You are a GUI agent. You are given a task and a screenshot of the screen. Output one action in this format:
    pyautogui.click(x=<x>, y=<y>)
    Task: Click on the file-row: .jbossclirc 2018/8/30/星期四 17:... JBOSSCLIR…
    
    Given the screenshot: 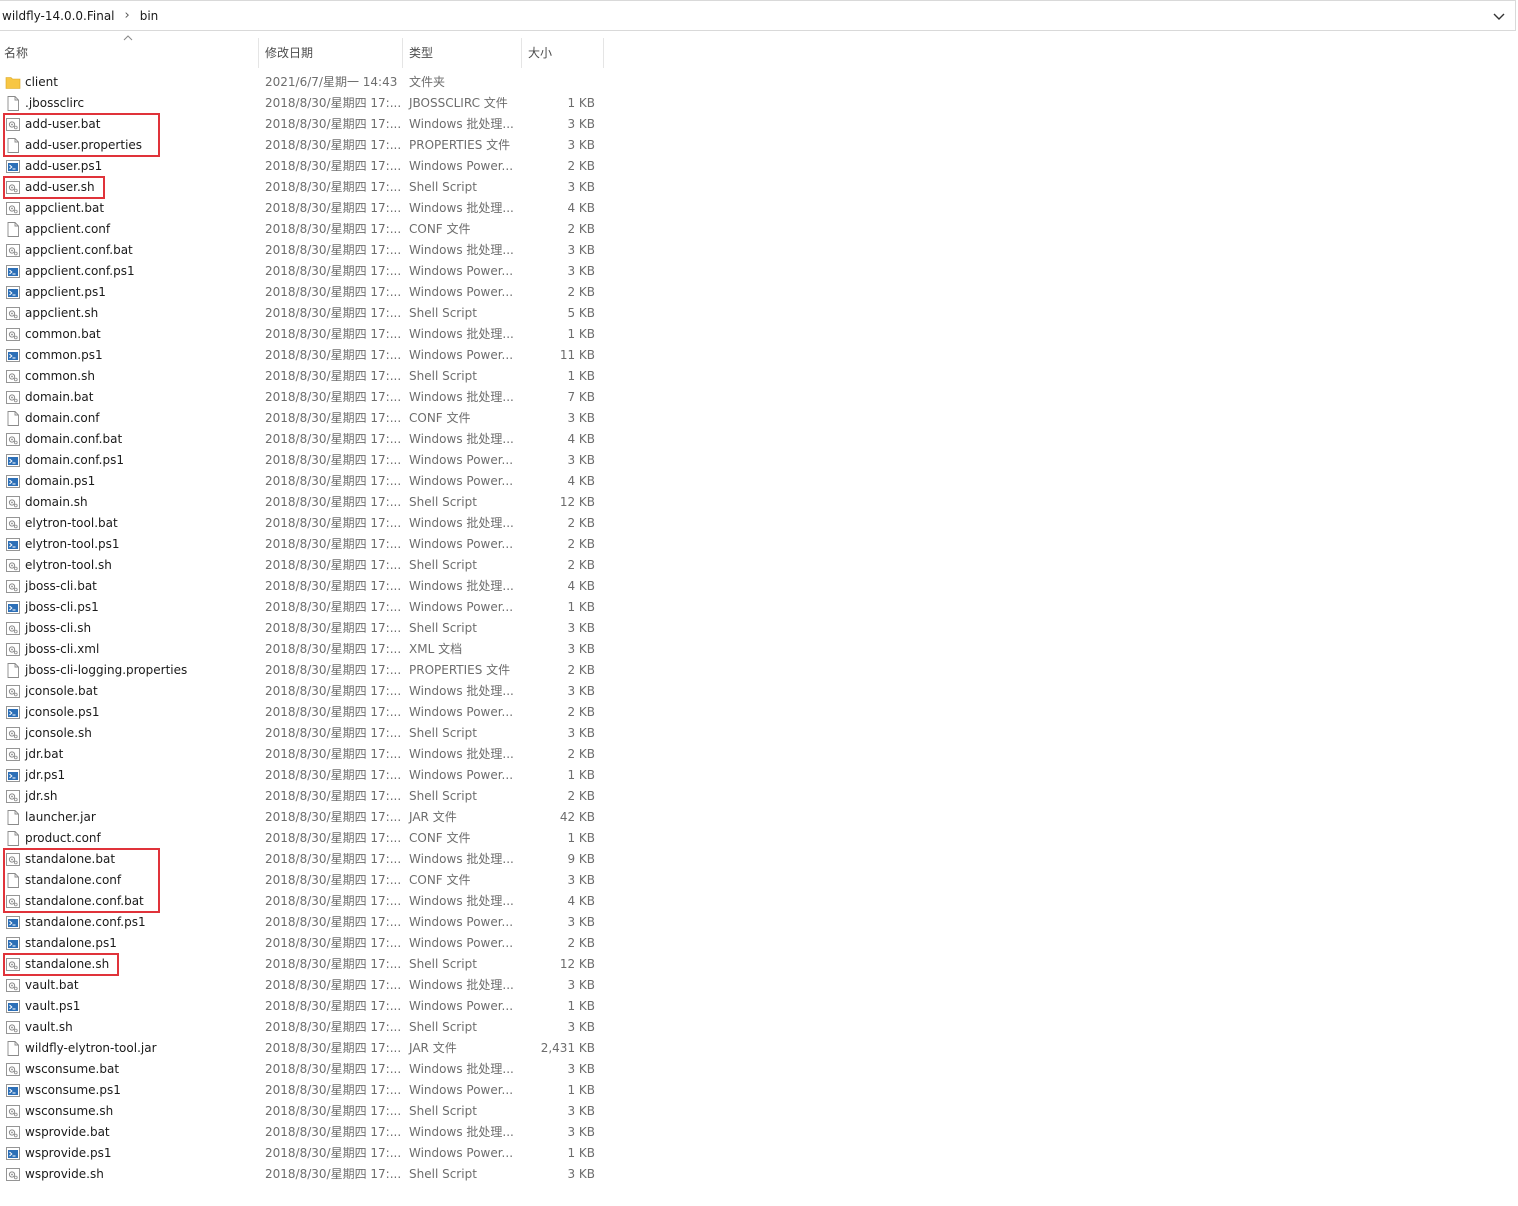 What is the action you would take?
    pyautogui.click(x=302, y=103)
    